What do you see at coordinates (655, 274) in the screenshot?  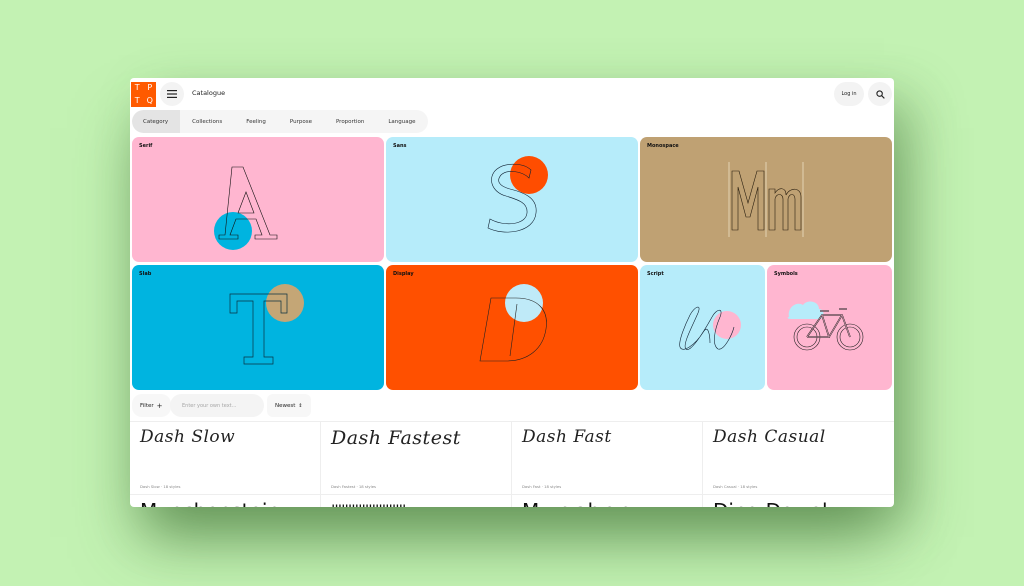 I see `category-label: Script` at bounding box center [655, 274].